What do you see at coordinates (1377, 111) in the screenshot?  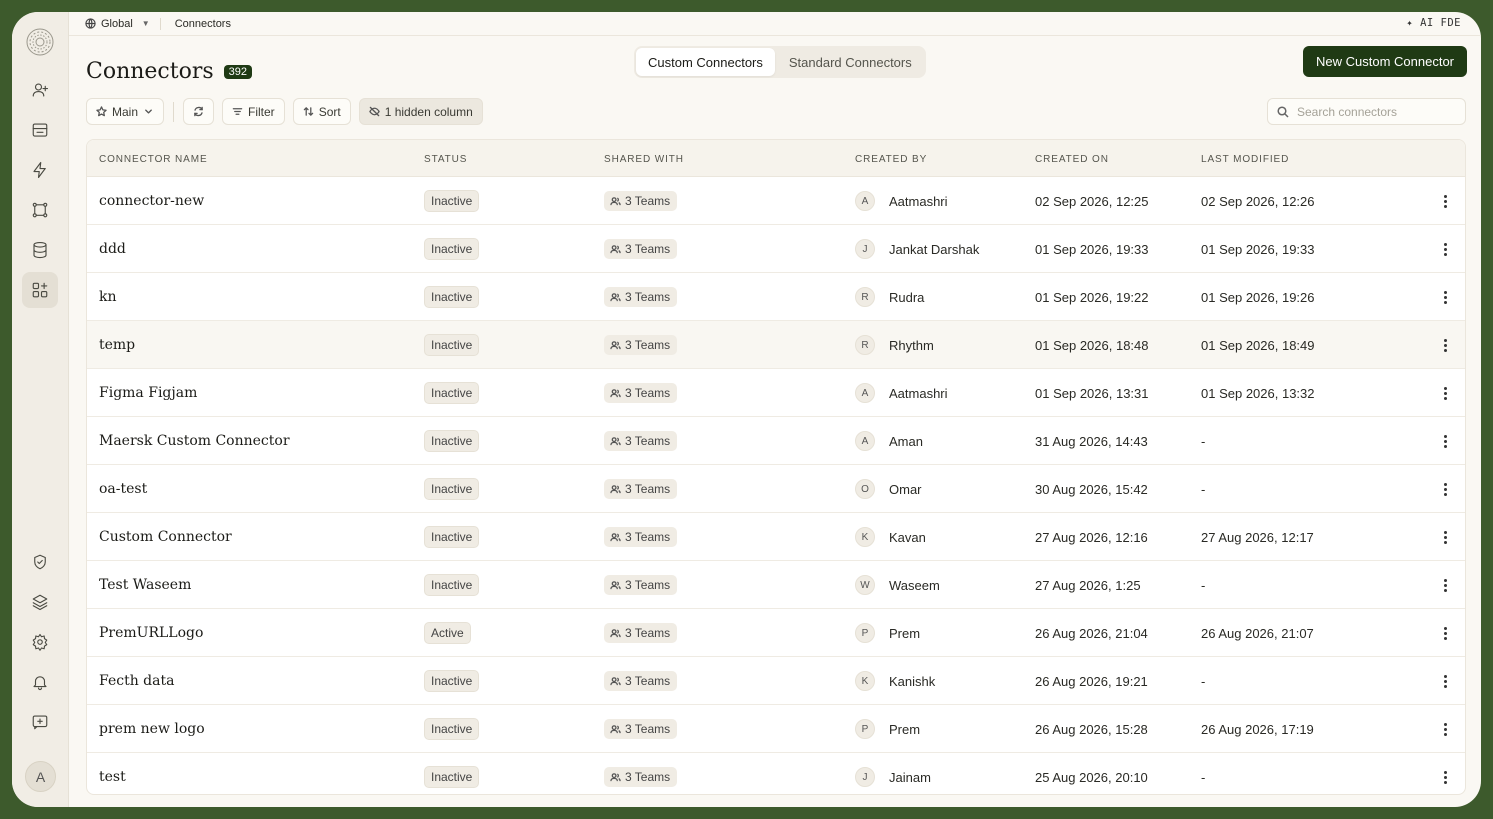 I see `search-input` at bounding box center [1377, 111].